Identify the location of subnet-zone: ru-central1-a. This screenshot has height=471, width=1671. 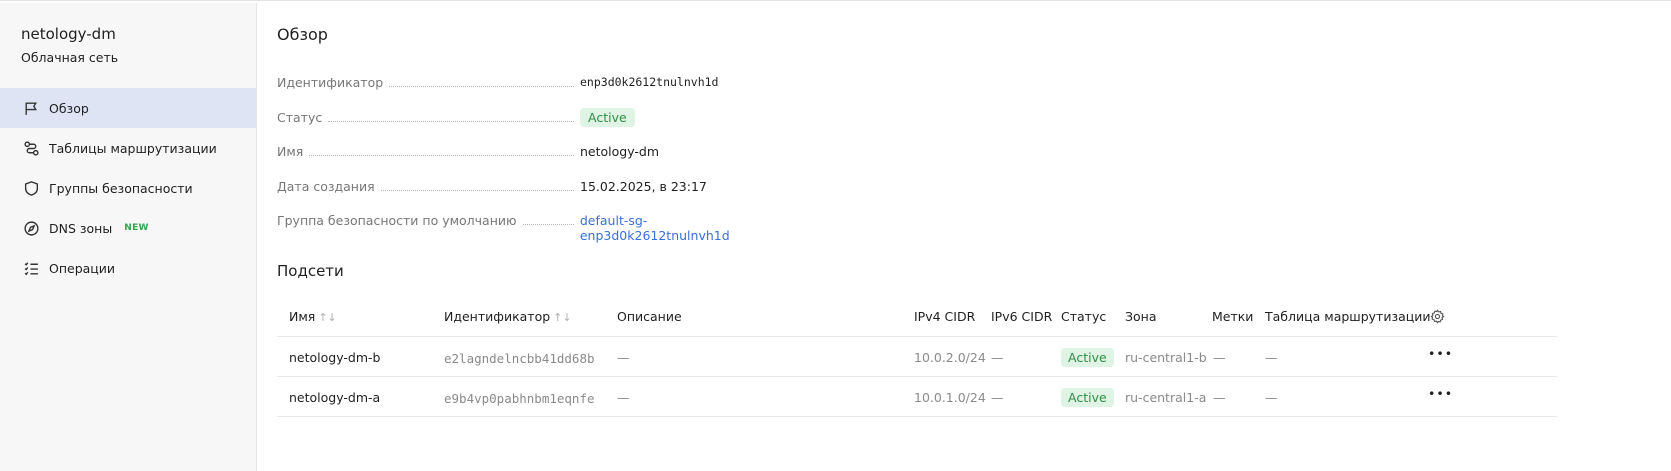
(1166, 397).